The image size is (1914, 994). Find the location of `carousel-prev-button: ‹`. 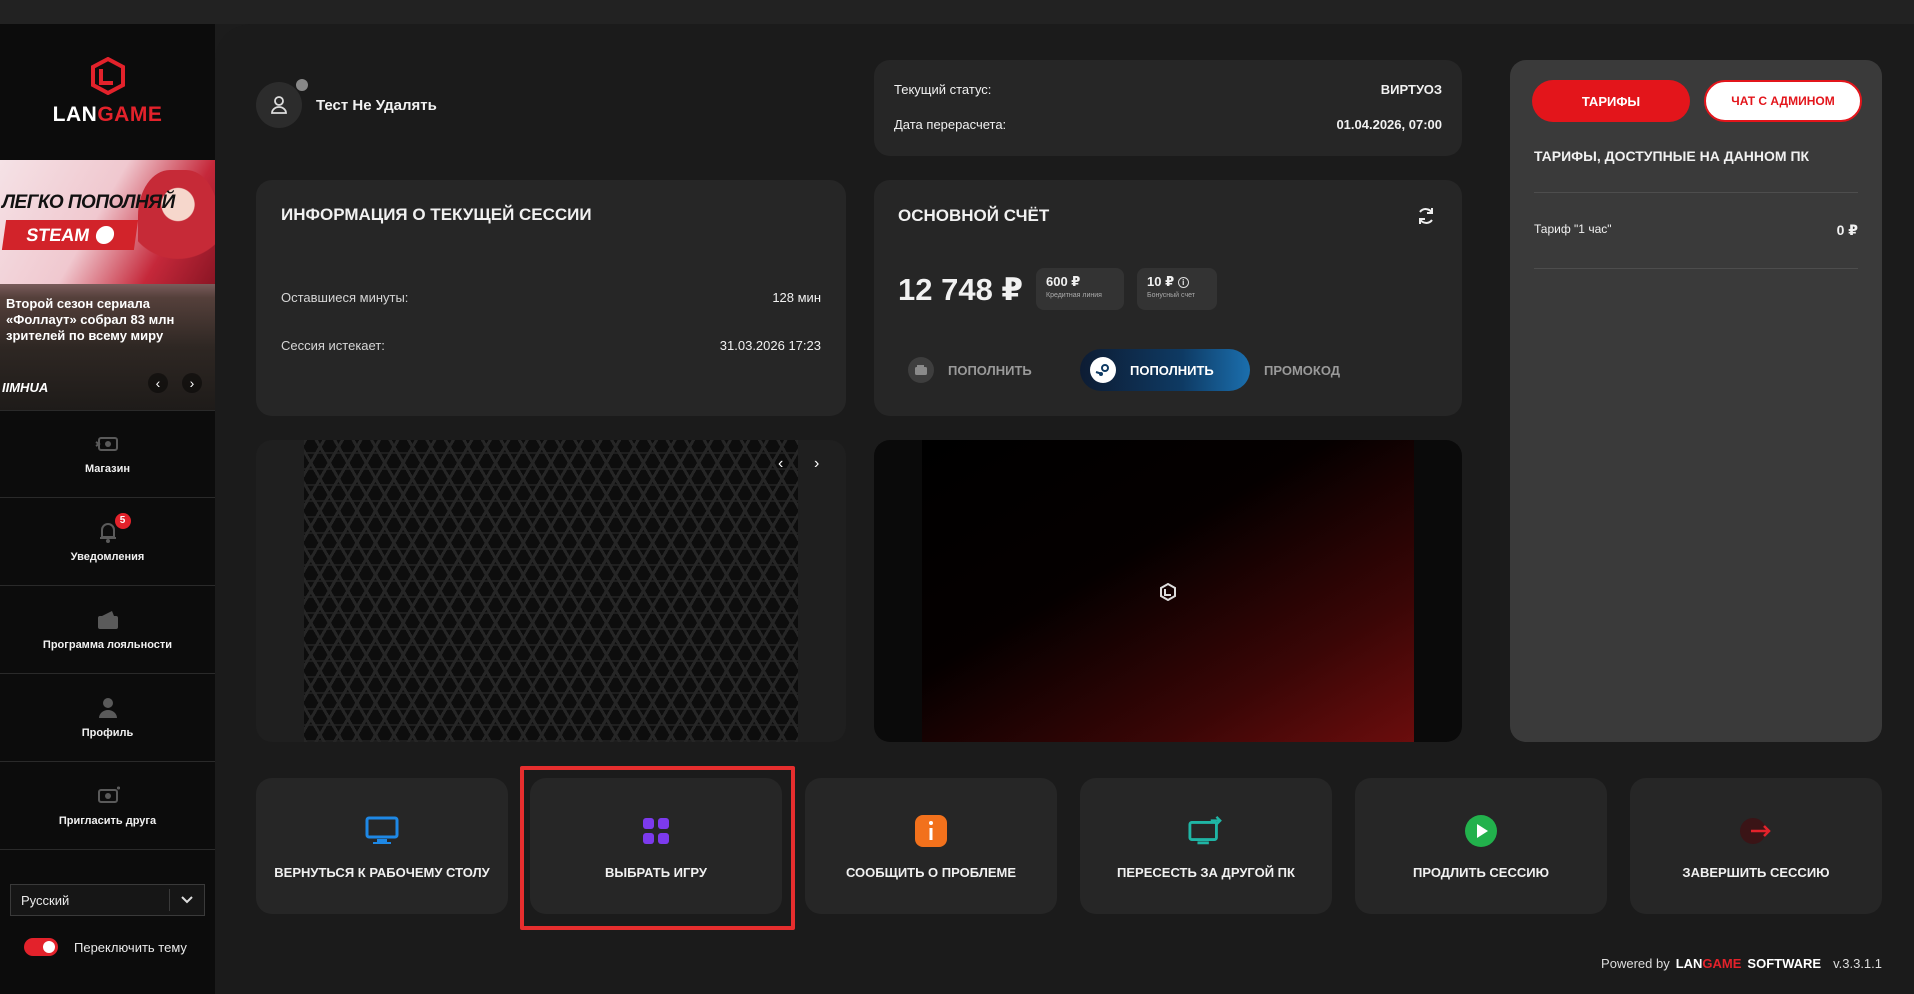

carousel-prev-button: ‹ is located at coordinates (780, 464).